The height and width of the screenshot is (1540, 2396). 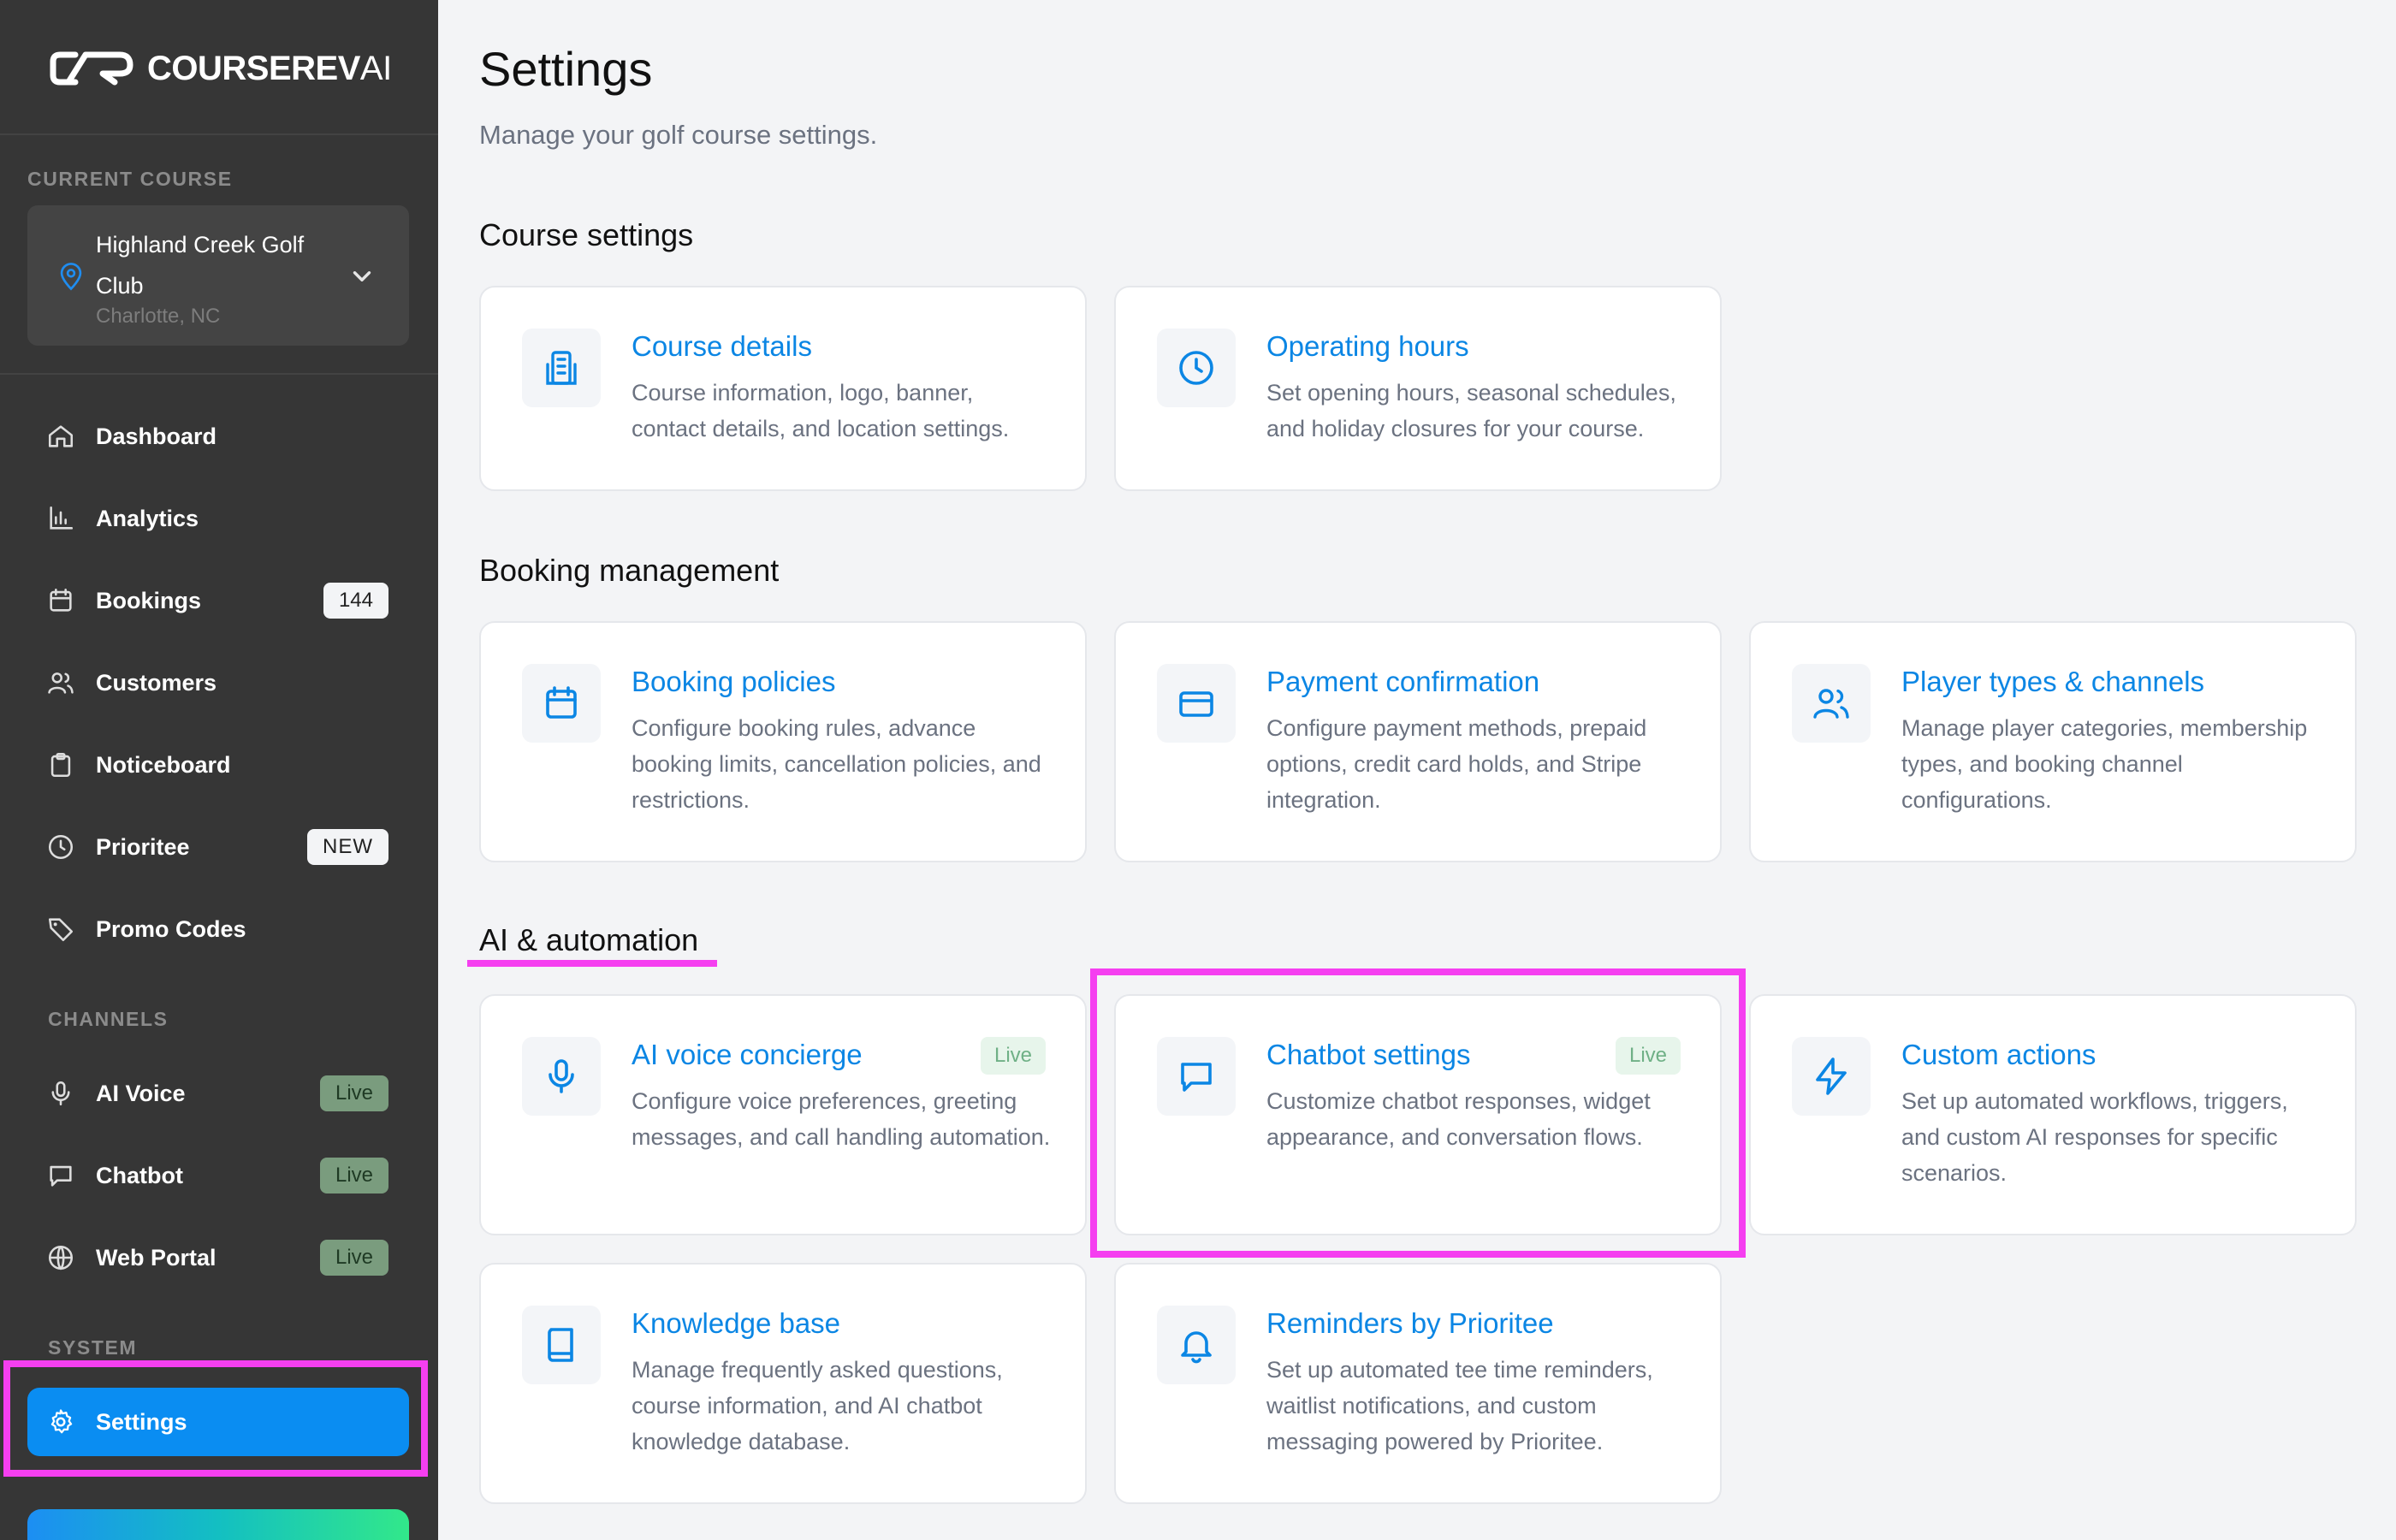 What do you see at coordinates (61, 930) in the screenshot?
I see `tag-icon` at bounding box center [61, 930].